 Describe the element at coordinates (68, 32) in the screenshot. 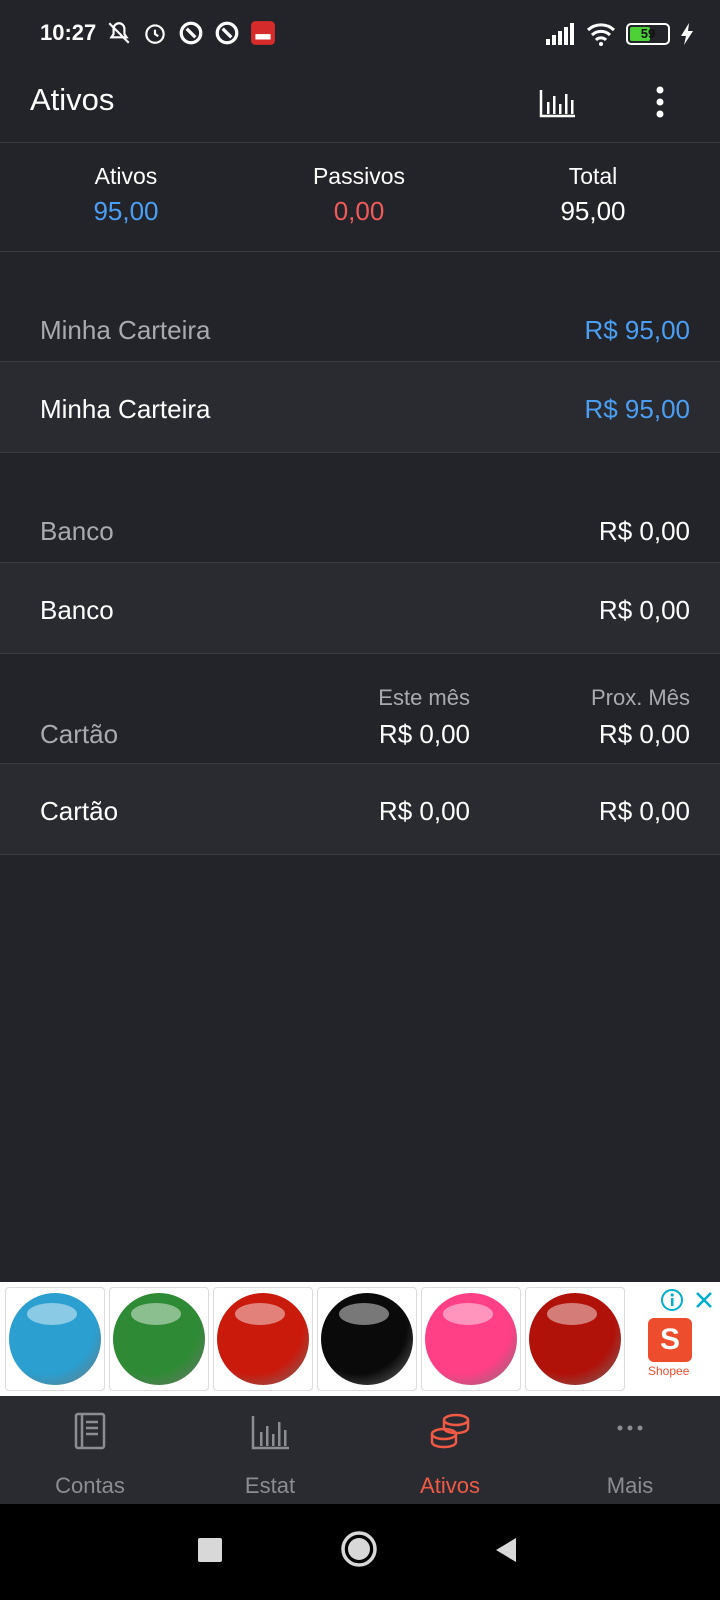

I see `status-time: 10:27` at that location.